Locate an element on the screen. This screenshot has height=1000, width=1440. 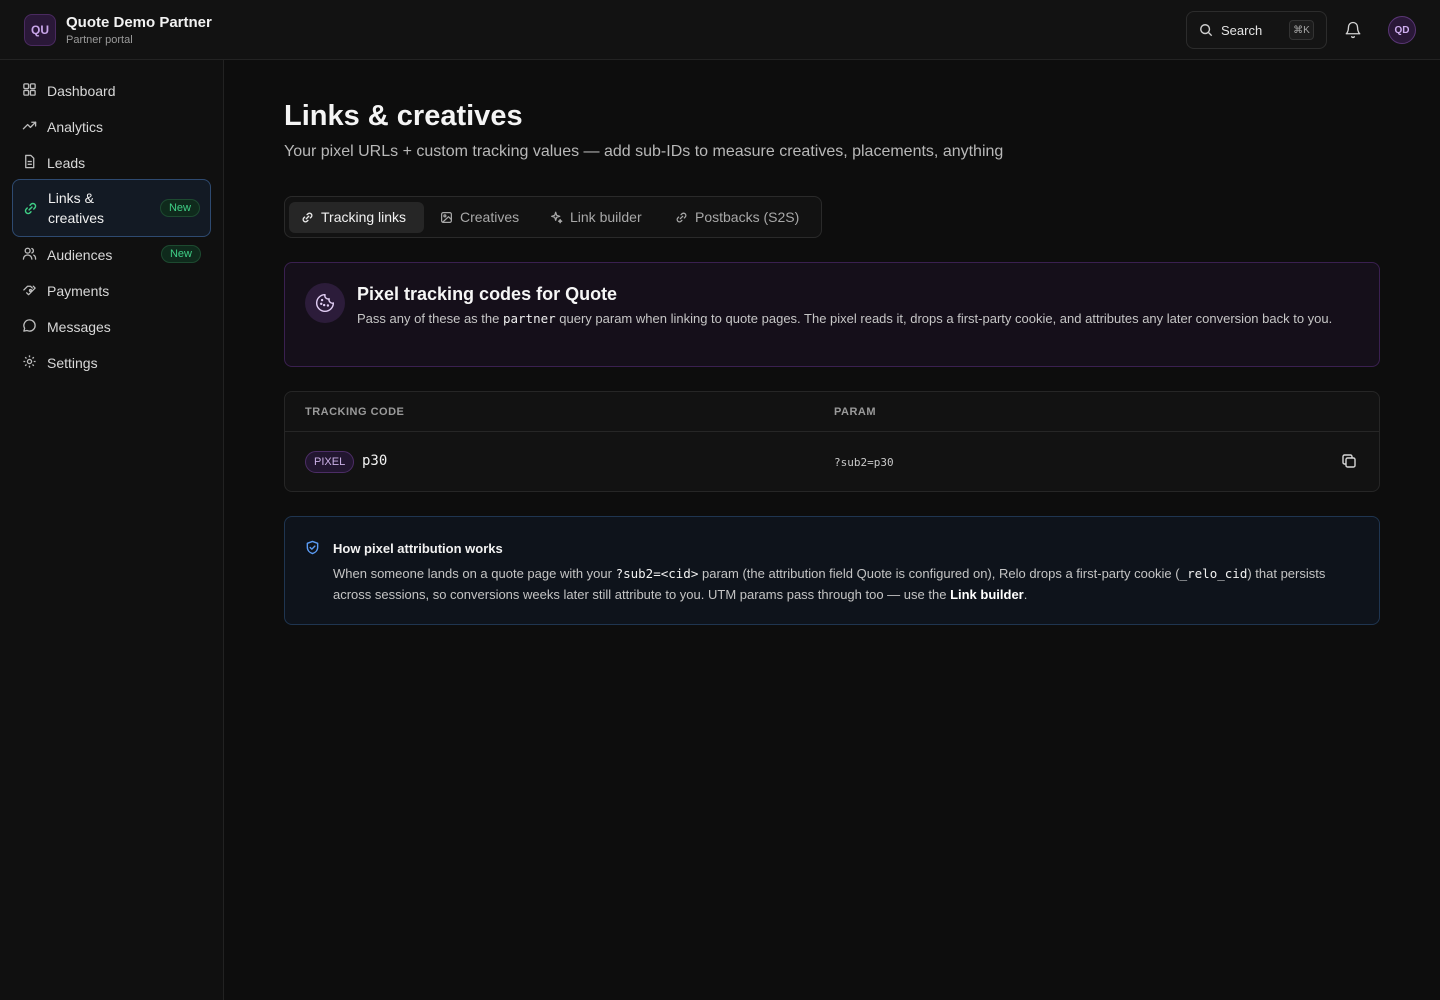
payments-icon is located at coordinates (29, 290).